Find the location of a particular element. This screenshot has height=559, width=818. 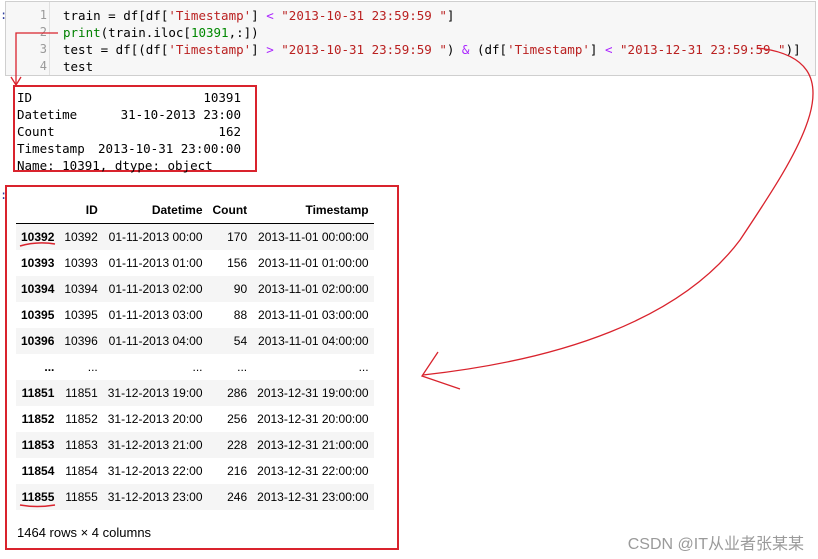

first-index-underline is located at coordinates (37, 244).